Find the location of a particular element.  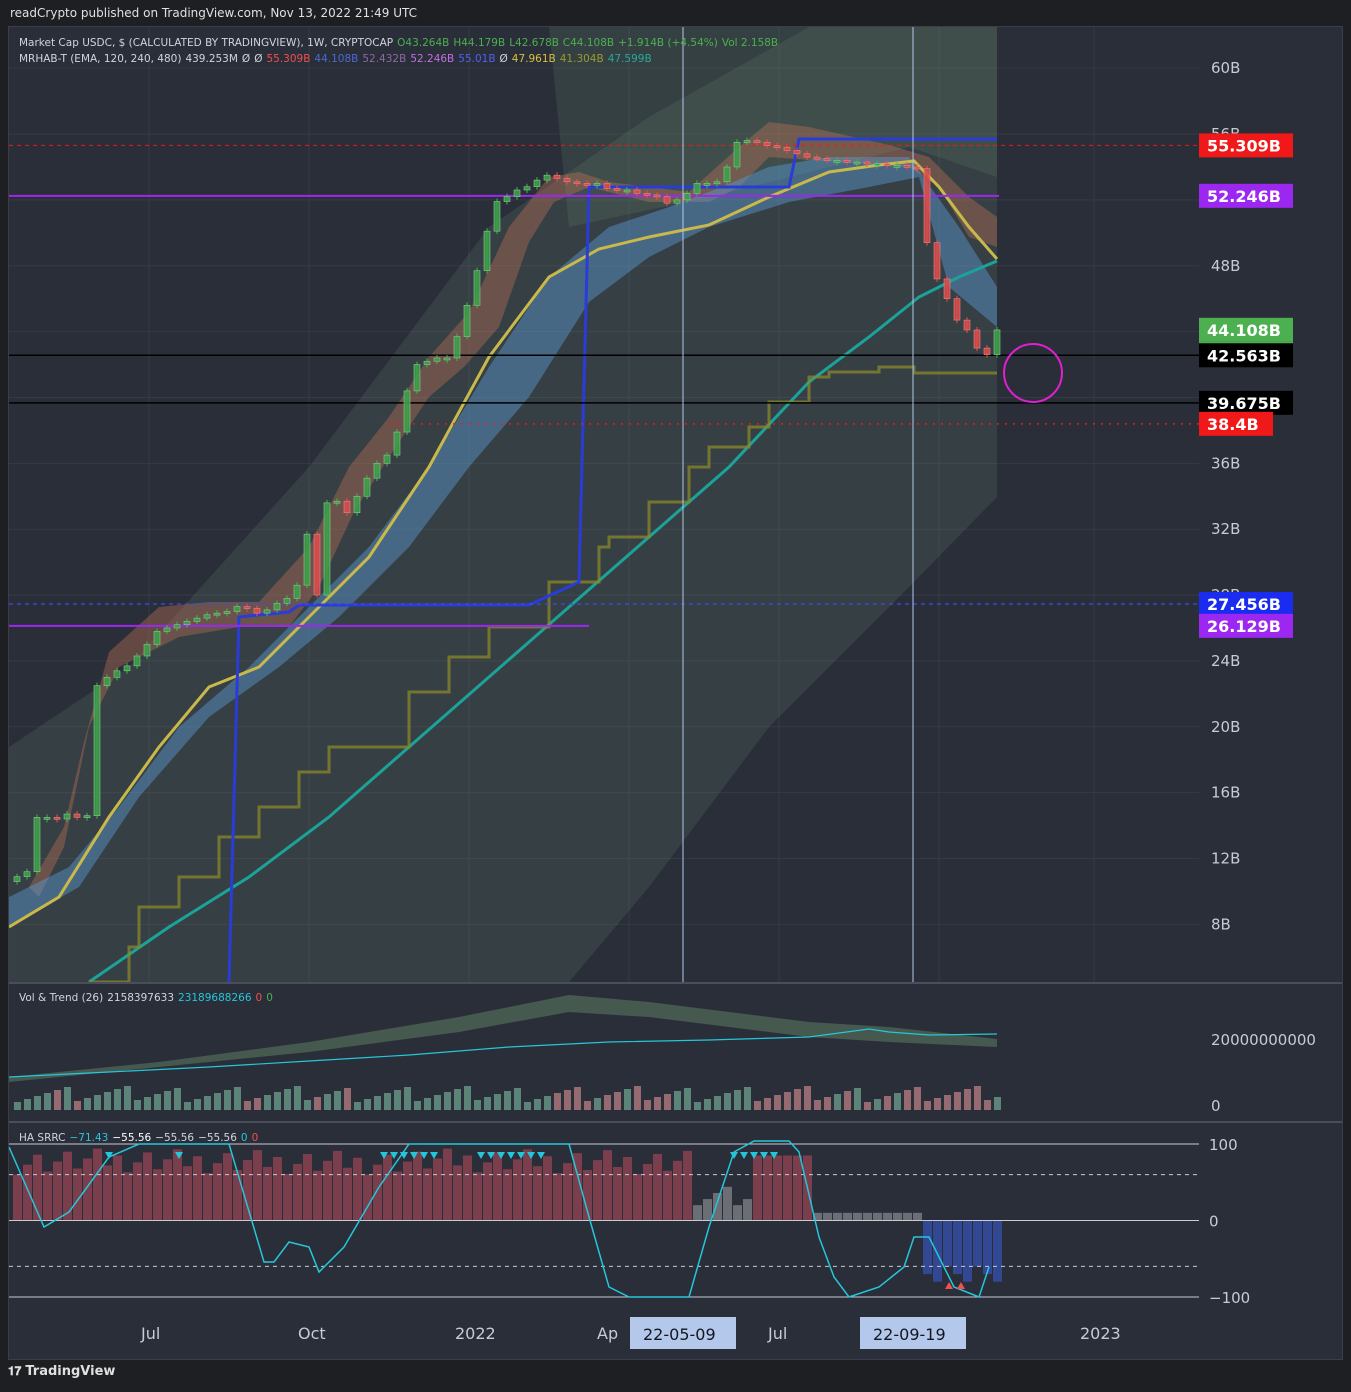

srrc-tick-label: 100 is located at coordinates (1223, 1145).